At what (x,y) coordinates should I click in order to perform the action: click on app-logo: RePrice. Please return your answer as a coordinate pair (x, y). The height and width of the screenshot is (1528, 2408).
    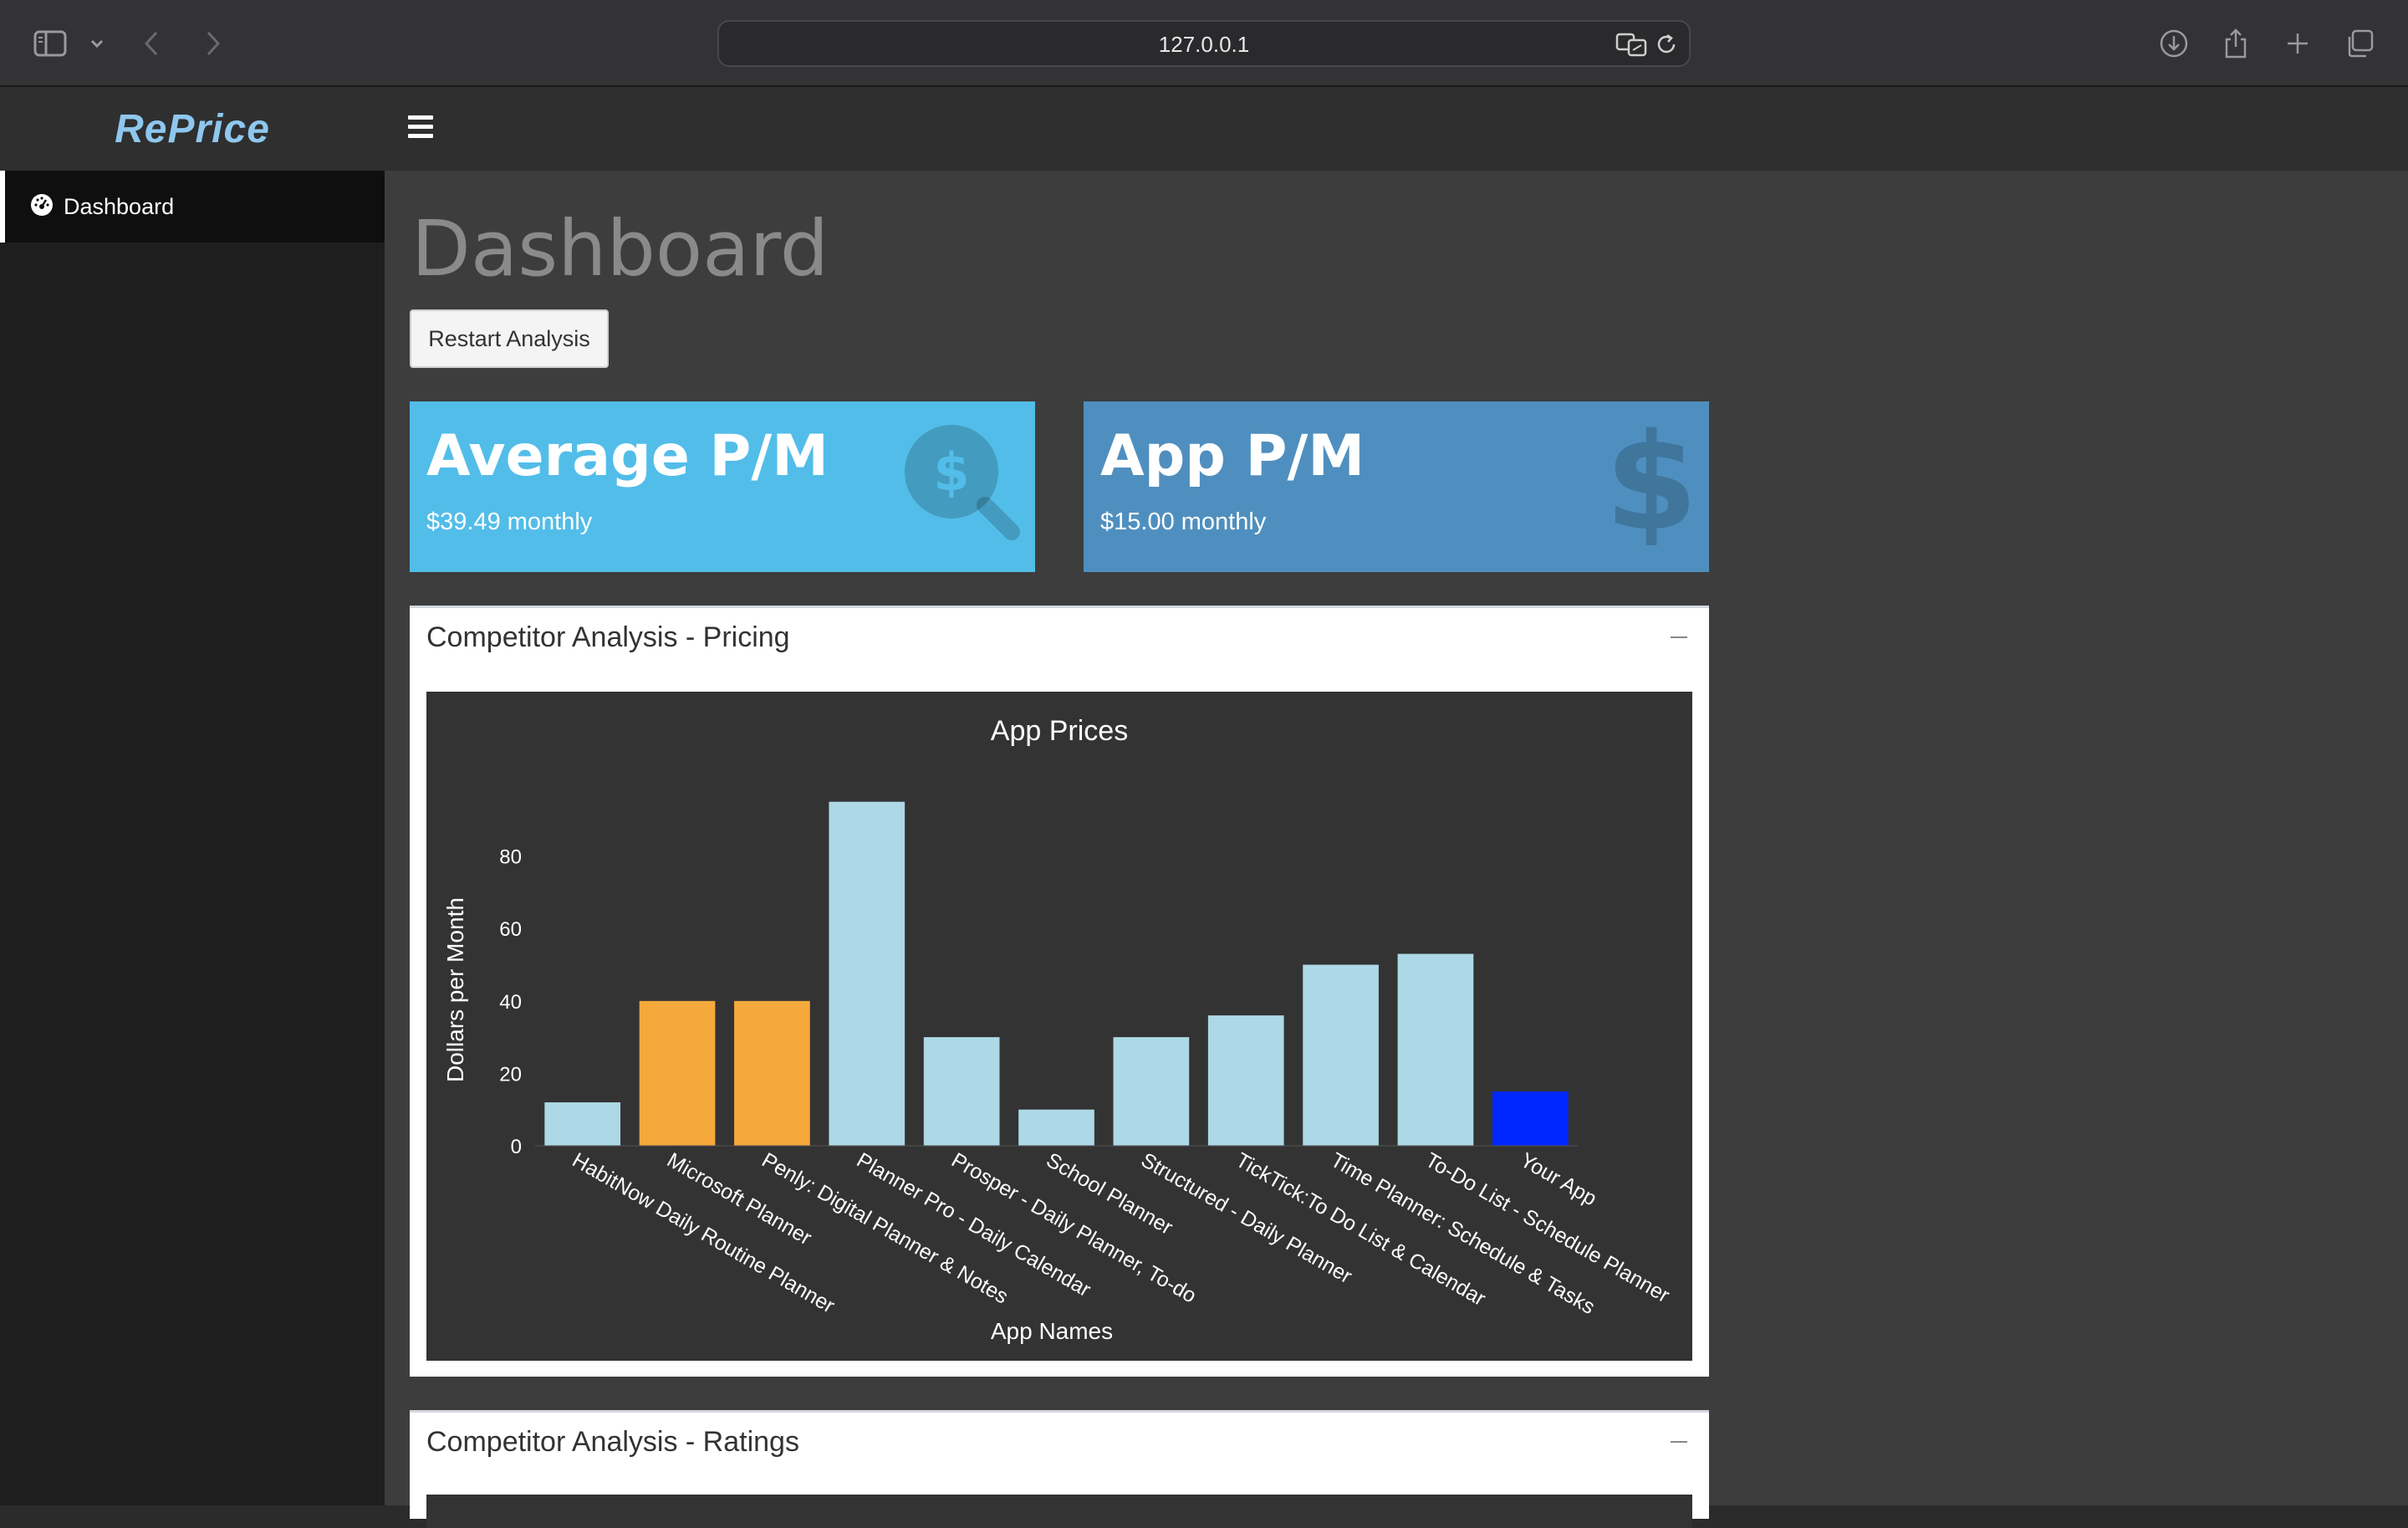
    Looking at the image, I should click on (192, 129).